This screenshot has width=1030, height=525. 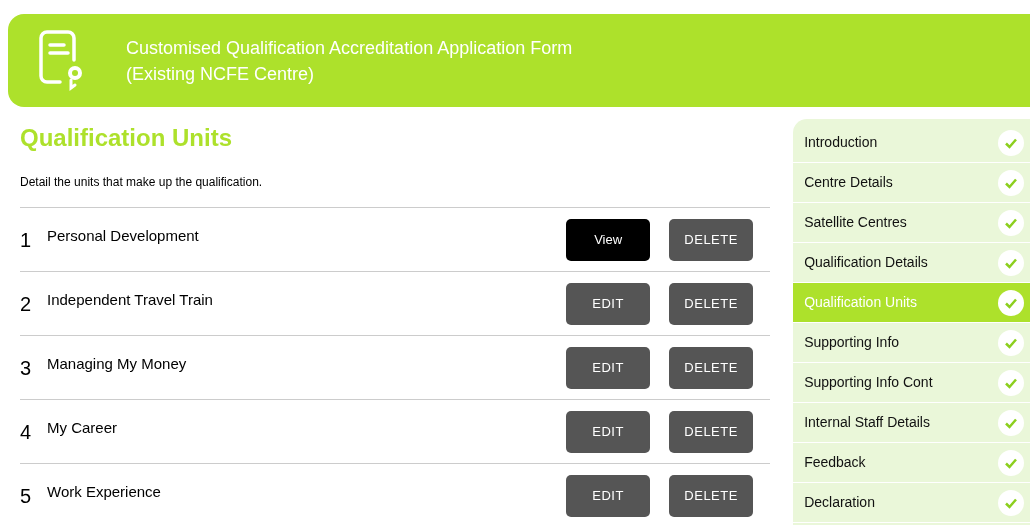 What do you see at coordinates (123, 236) in the screenshot?
I see `unit-name: Personal Development` at bounding box center [123, 236].